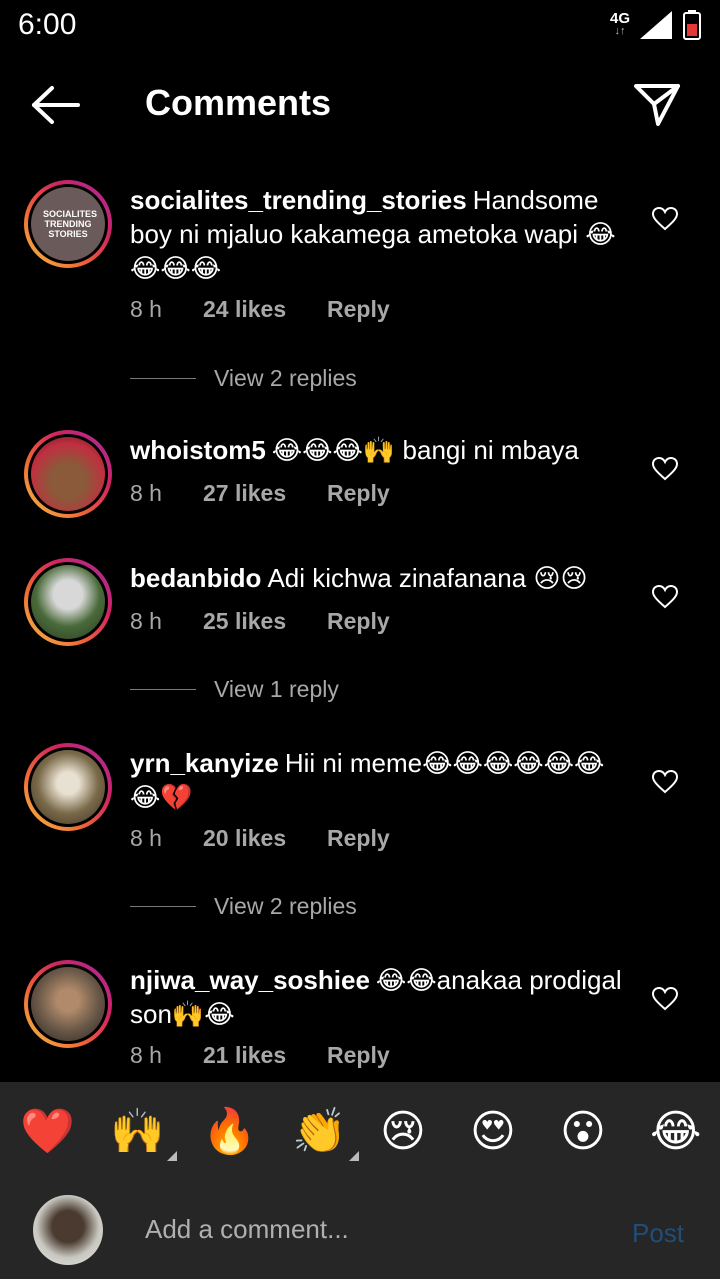 The width and height of the screenshot is (720, 1279). I want to click on comment-username: yrn_kanyize, so click(204, 763).